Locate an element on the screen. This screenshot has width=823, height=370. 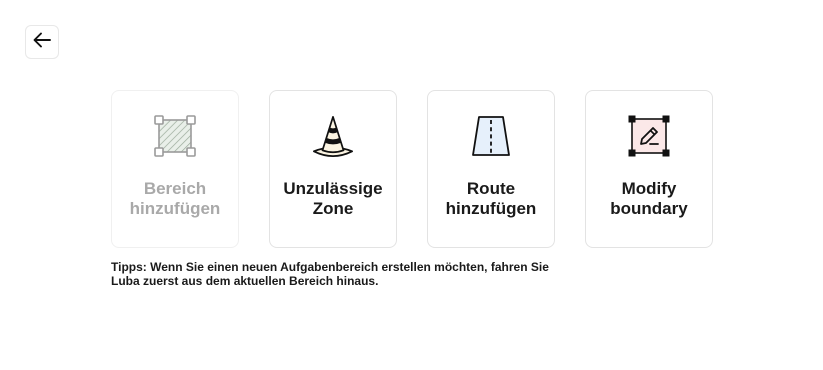
add-route-label-line1: Route is located at coordinates (491, 188).